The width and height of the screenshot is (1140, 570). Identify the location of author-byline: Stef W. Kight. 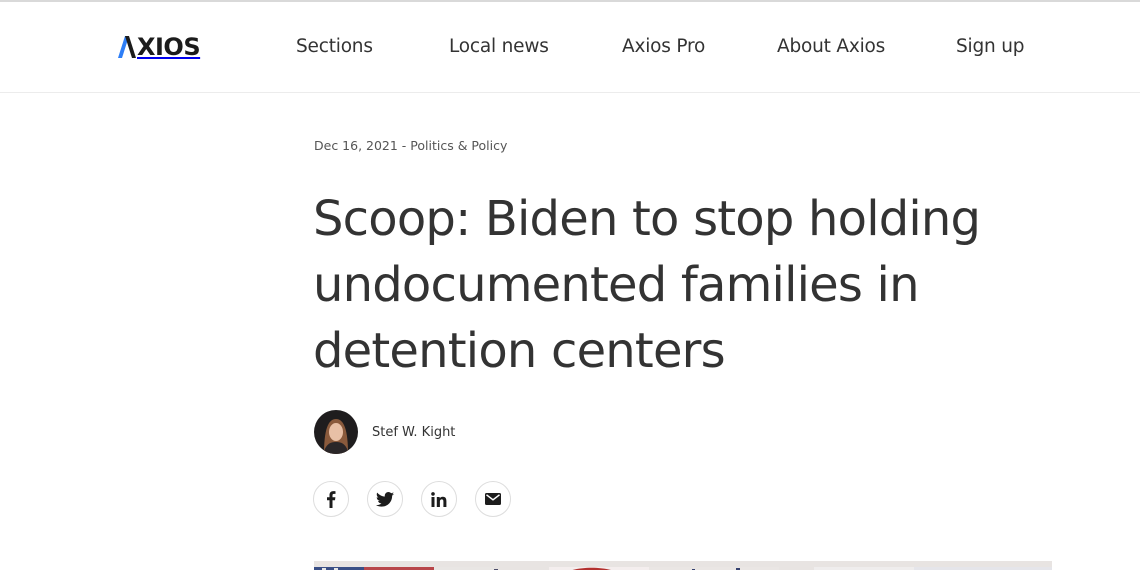
(384, 432).